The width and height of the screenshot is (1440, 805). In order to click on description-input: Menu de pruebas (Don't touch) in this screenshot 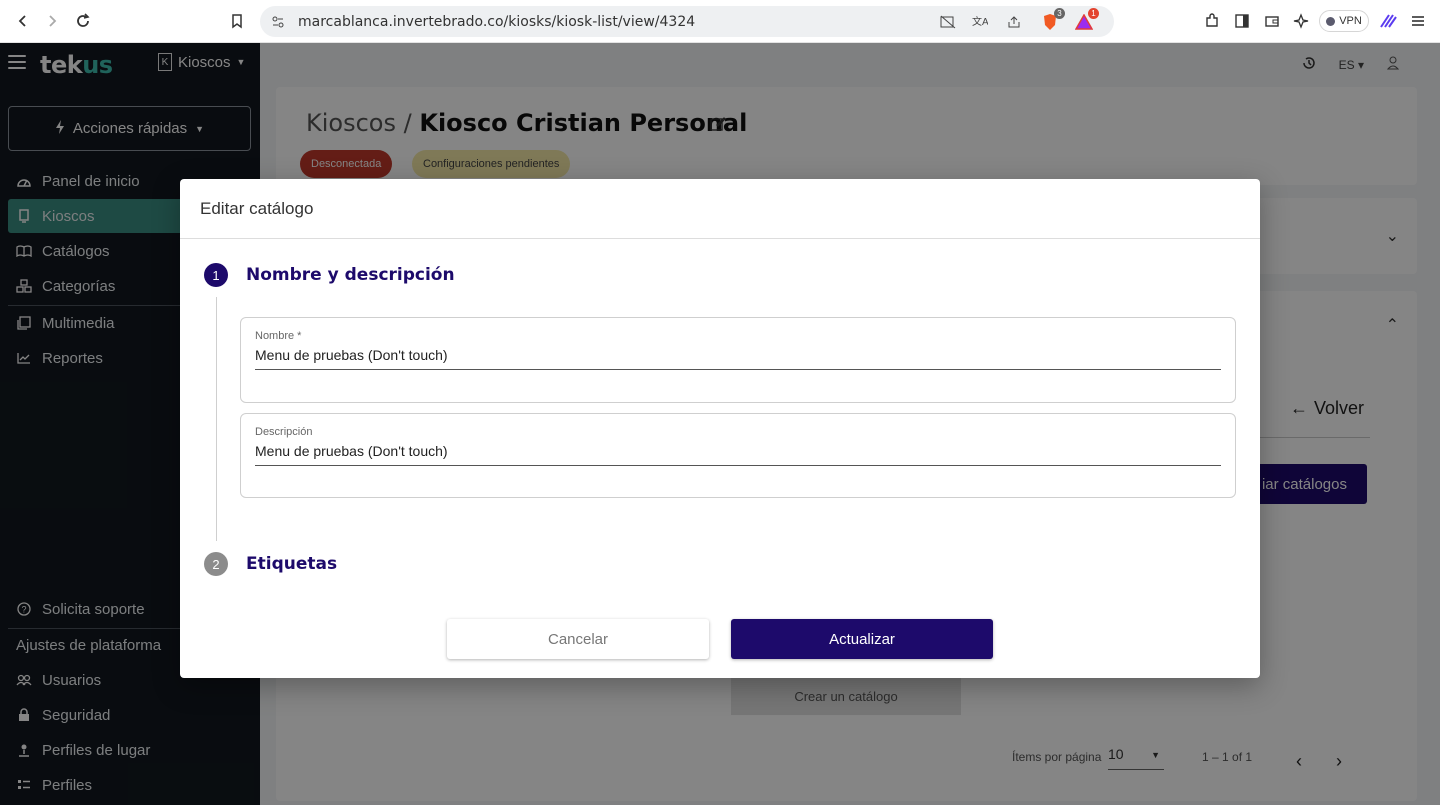, I will do `click(351, 451)`.